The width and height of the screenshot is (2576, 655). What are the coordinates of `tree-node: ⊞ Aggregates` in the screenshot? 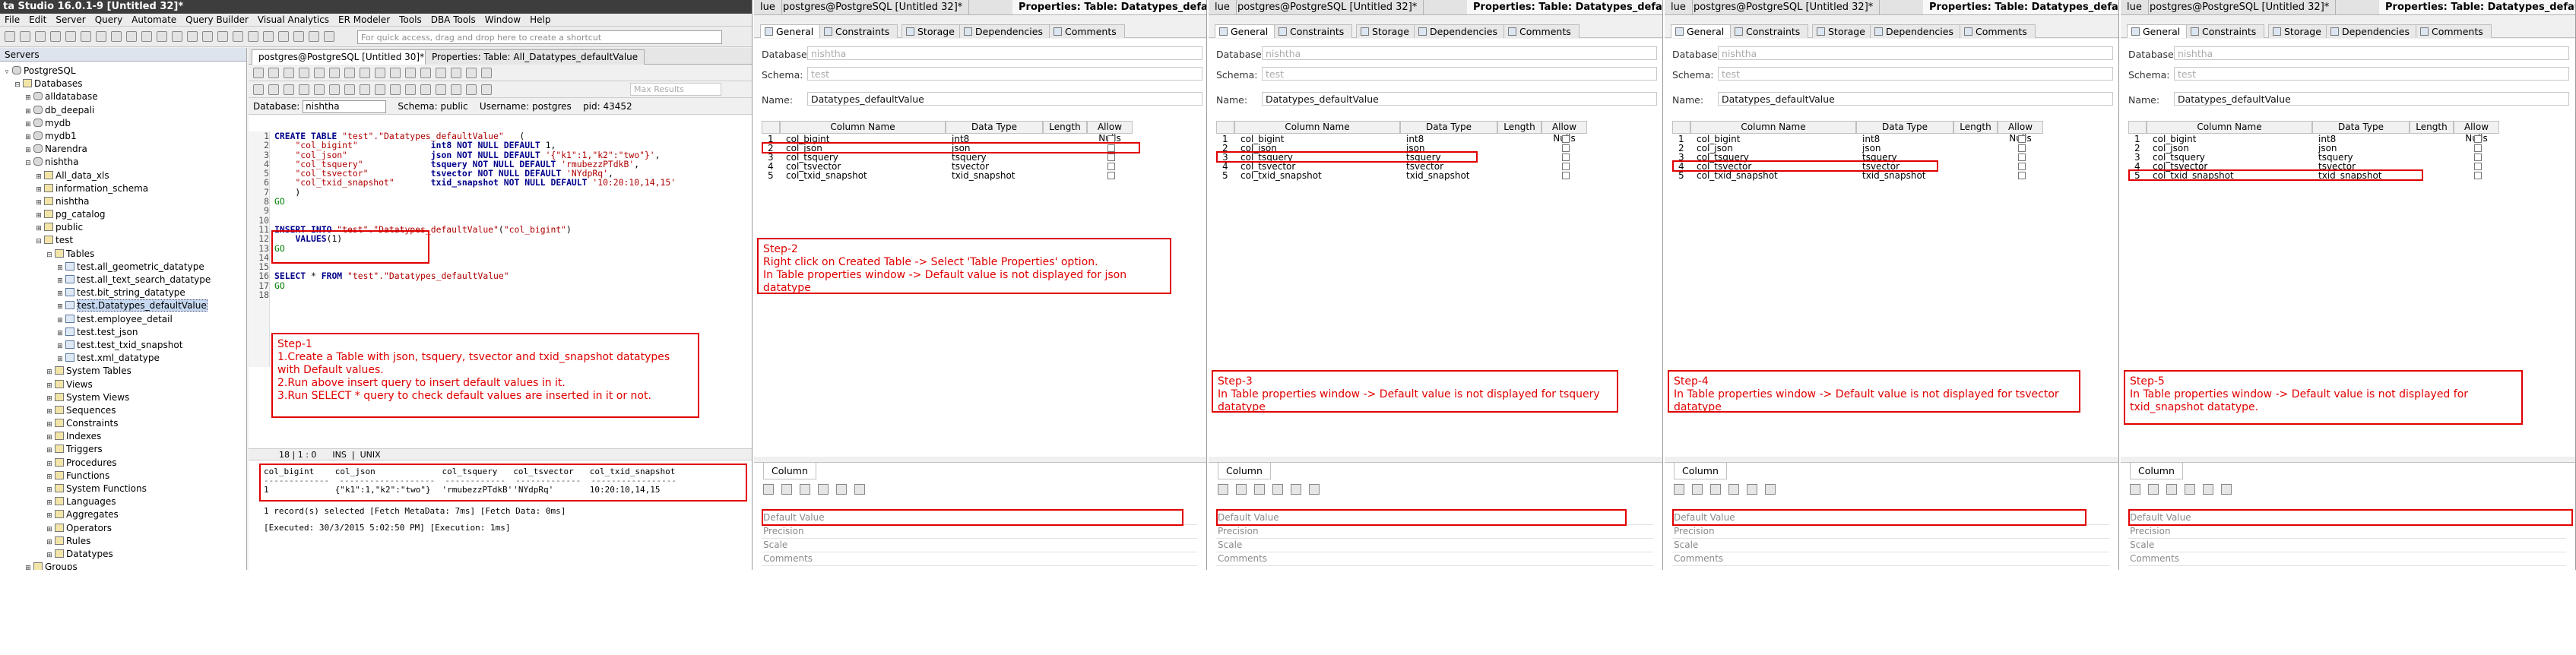 It's located at (123, 514).